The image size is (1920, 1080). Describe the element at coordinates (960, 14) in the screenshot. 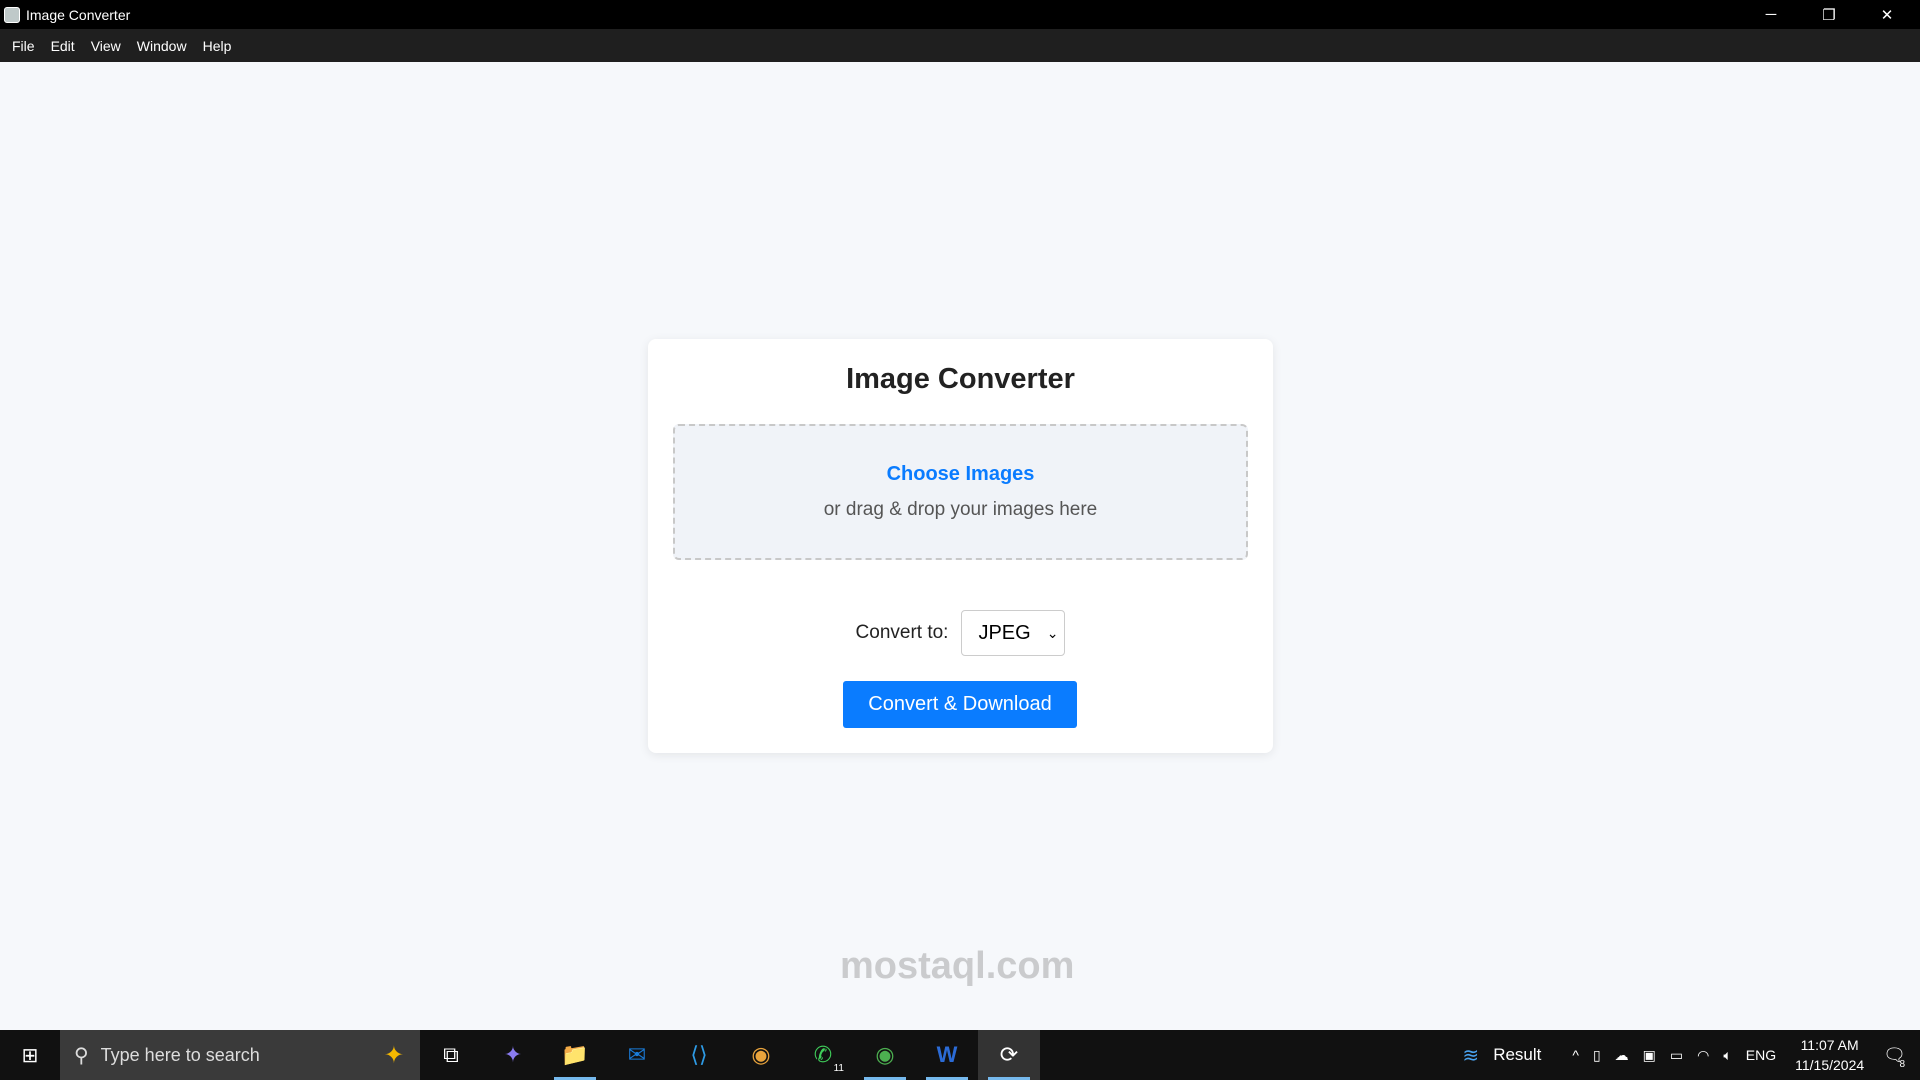

I see `title-bar: Image Converter ─ ❐ ✕` at that location.